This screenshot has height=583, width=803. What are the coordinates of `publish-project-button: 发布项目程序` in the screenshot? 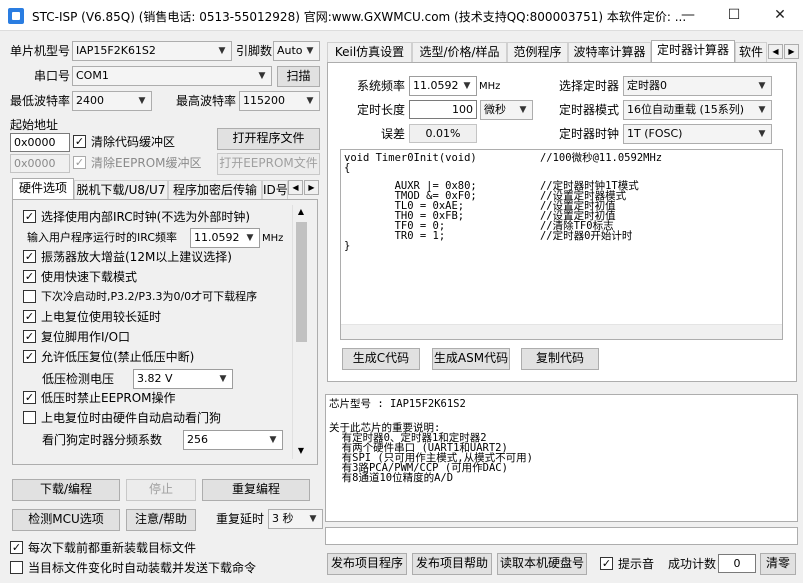 It's located at (367, 564).